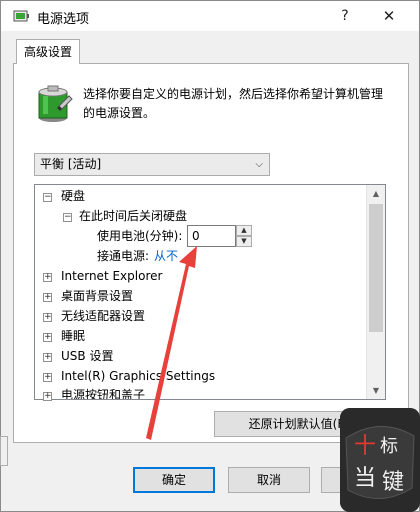  What do you see at coordinates (73, 336) in the screenshot?
I see `tree-item-sleep: 睡眠` at bounding box center [73, 336].